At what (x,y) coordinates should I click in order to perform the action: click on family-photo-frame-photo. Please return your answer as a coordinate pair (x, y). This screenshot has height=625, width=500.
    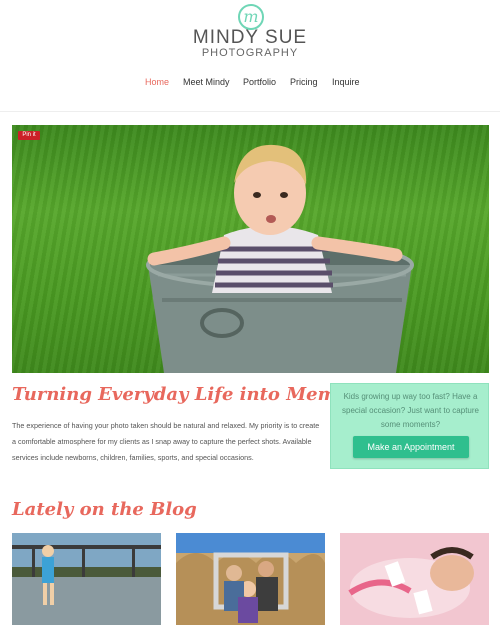
    Looking at the image, I should click on (250, 579).